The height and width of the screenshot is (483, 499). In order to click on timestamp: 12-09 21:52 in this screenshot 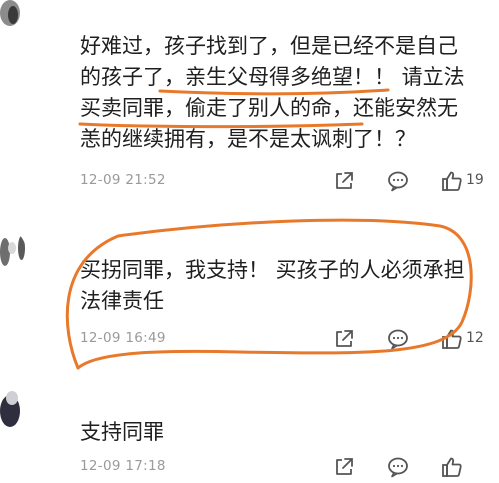, I will do `click(123, 180)`.